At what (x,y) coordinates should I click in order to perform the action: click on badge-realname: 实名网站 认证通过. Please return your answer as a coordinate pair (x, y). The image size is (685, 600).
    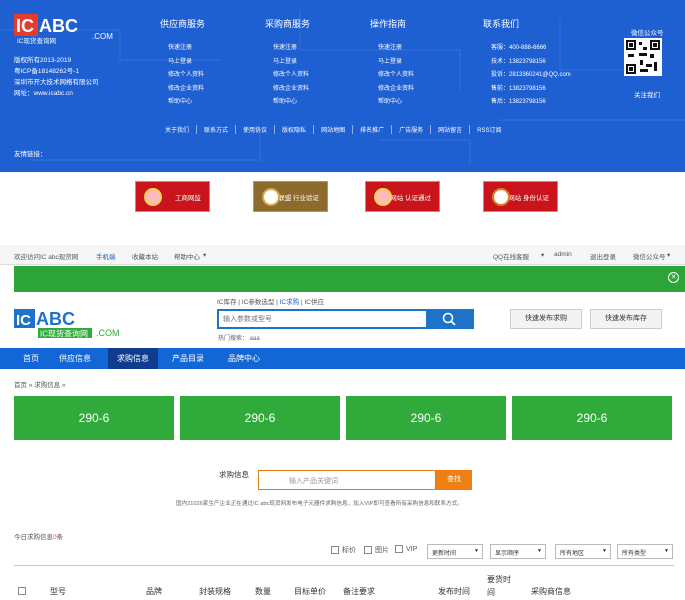
    Looking at the image, I should click on (402, 196).